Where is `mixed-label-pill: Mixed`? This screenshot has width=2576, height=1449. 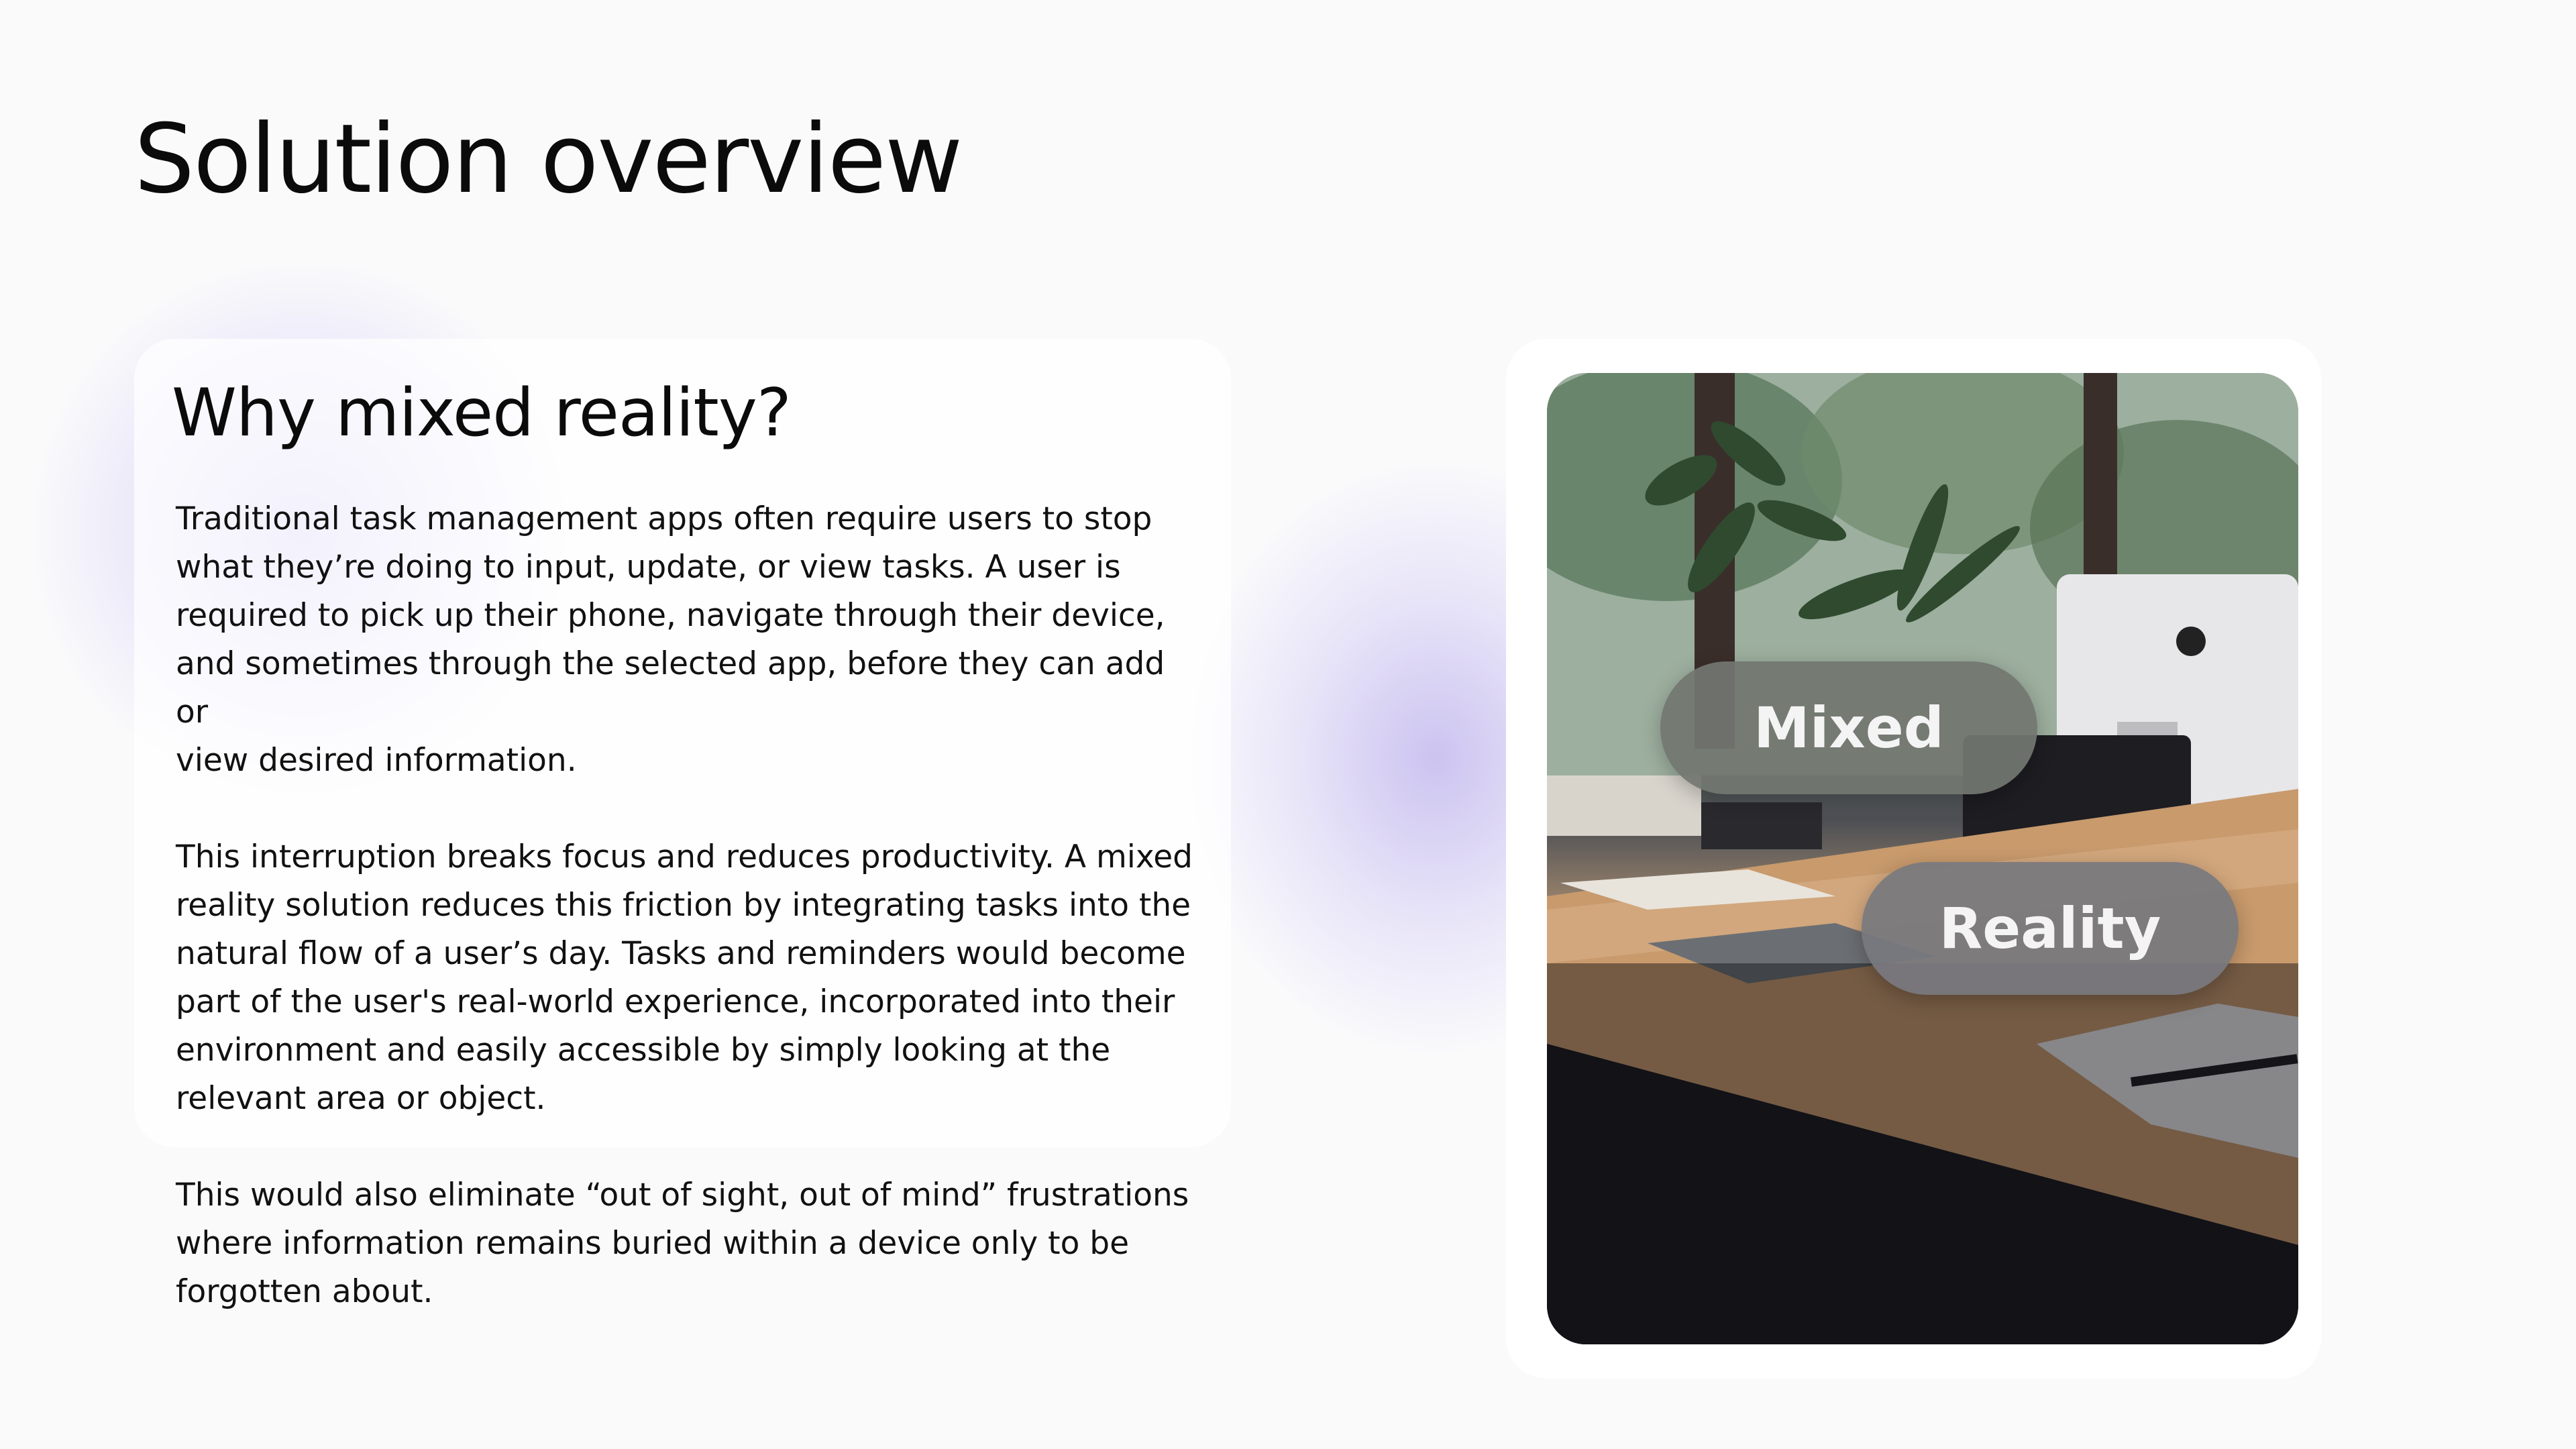
mixed-label-pill: Mixed is located at coordinates (1848, 727).